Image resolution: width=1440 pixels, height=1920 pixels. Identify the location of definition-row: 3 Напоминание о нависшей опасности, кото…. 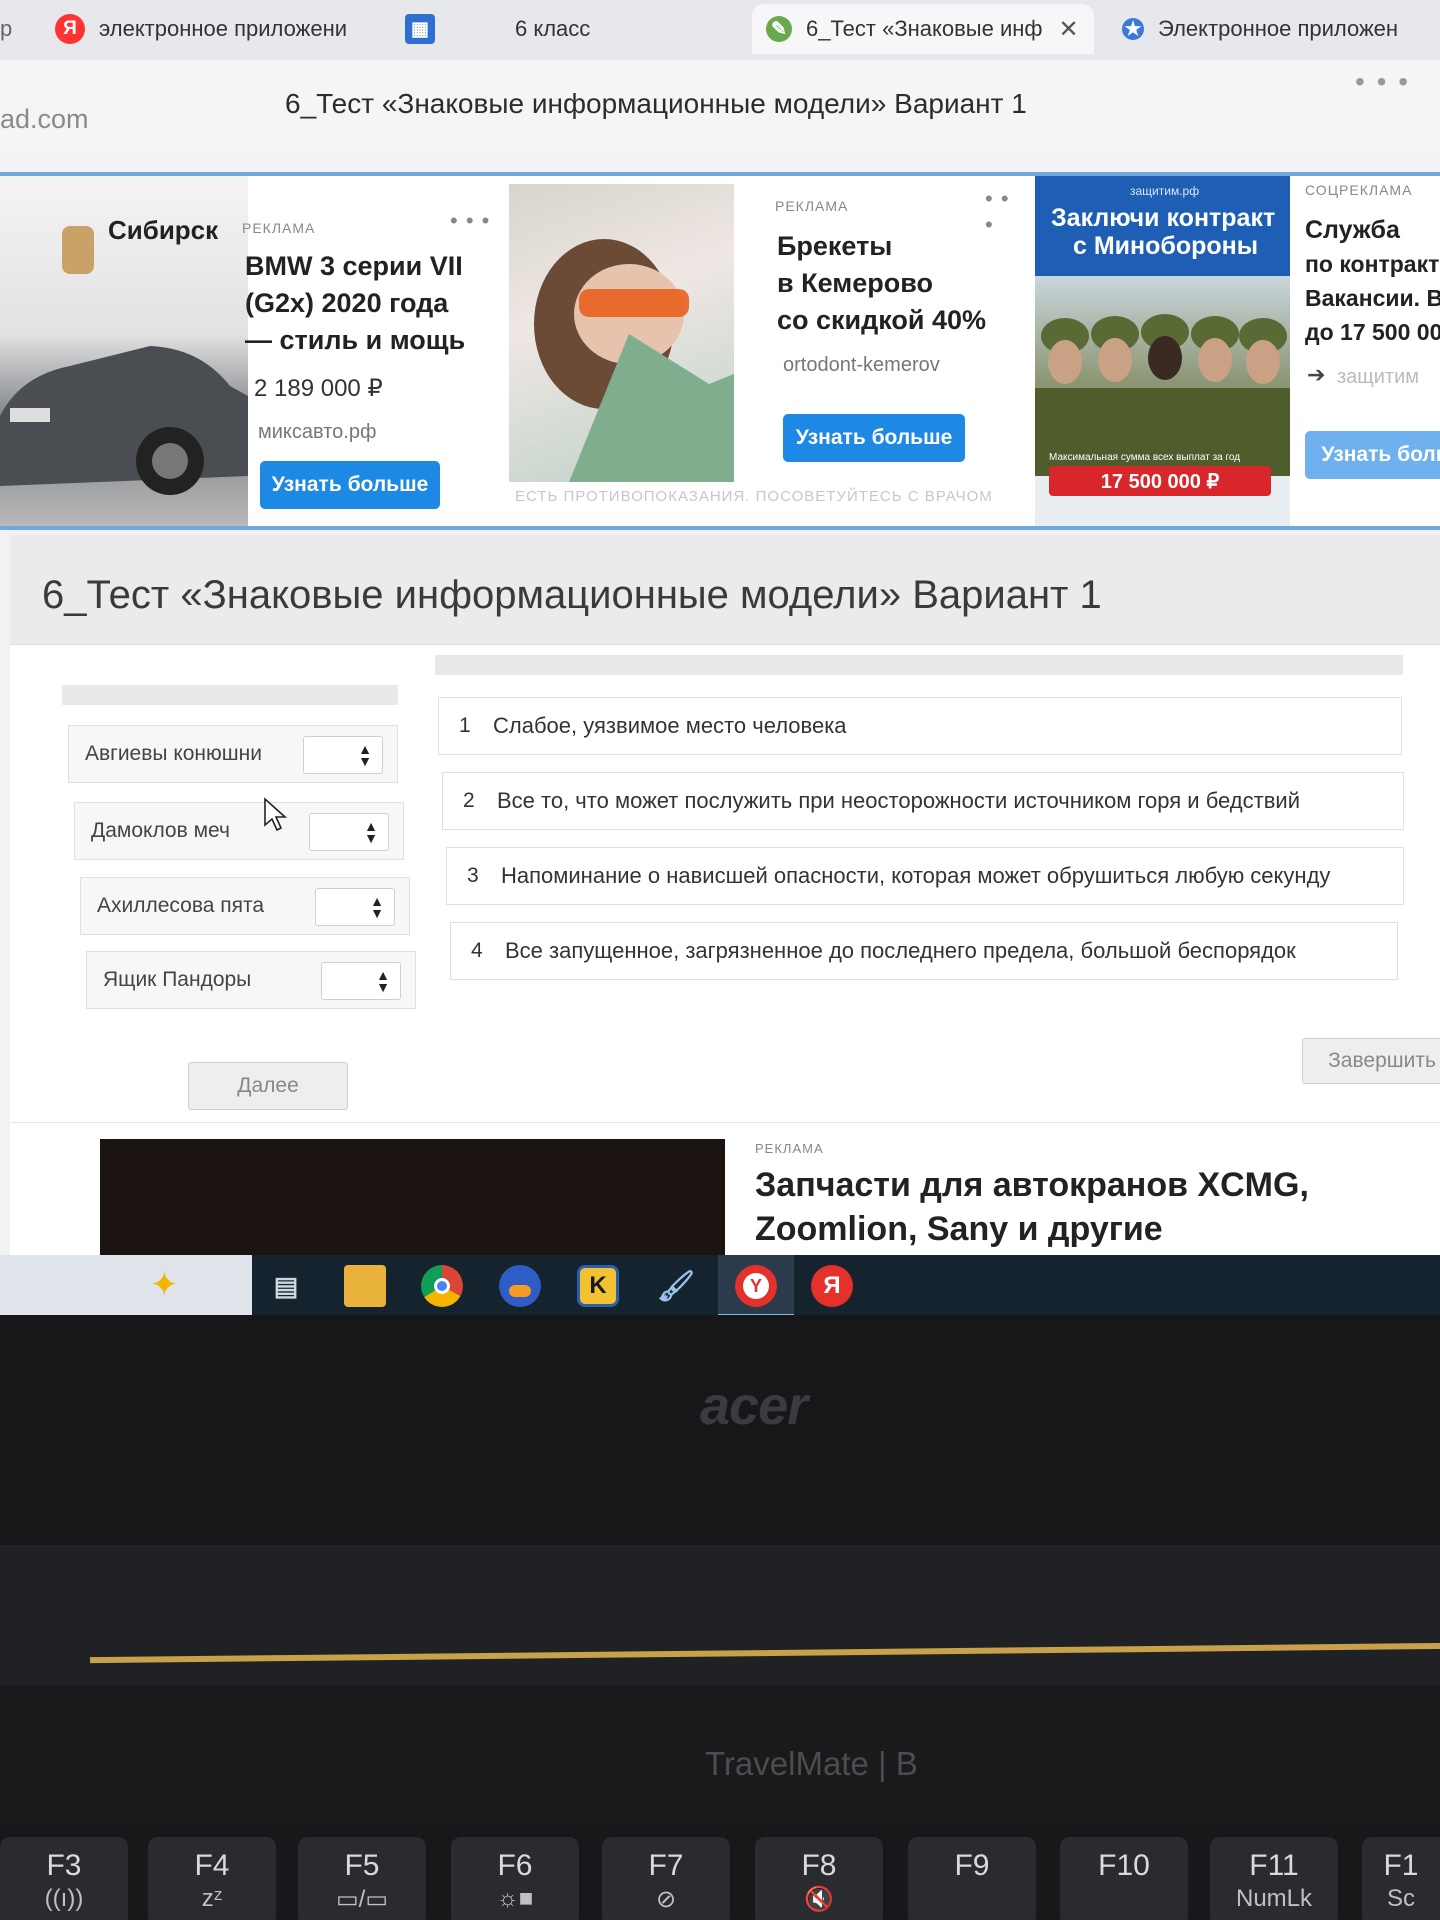
(925, 876).